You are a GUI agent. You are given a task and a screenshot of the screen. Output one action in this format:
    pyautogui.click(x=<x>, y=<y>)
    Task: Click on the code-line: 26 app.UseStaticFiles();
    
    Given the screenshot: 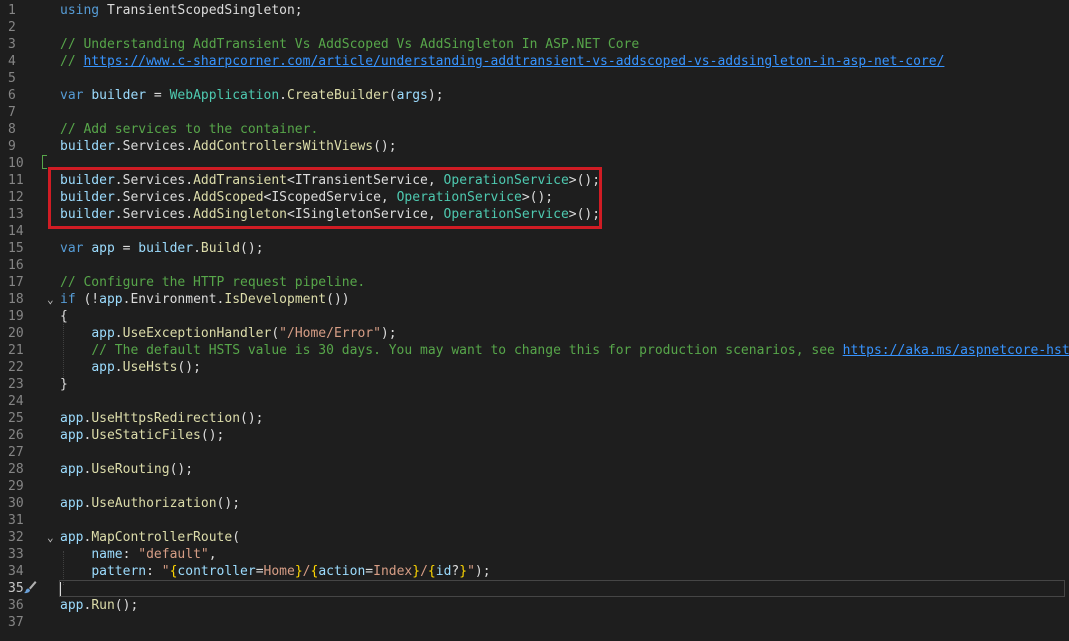 What is the action you would take?
    pyautogui.click(x=534, y=435)
    